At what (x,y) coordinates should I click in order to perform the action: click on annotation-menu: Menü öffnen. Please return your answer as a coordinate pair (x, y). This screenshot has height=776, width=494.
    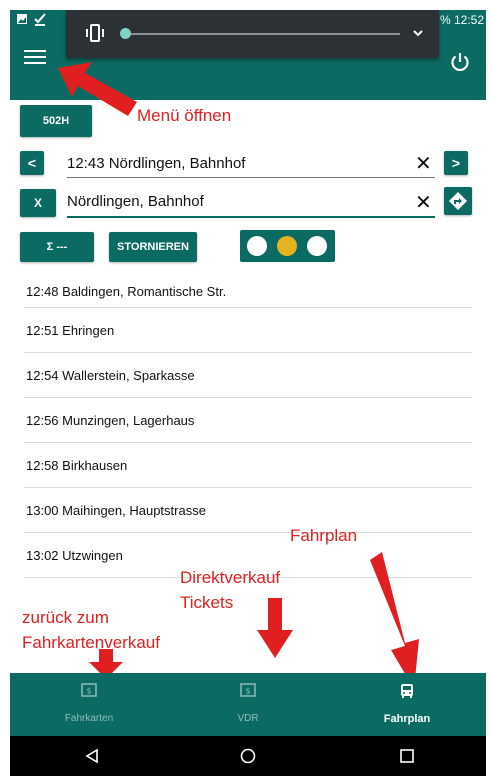
    Looking at the image, I should click on (184, 115).